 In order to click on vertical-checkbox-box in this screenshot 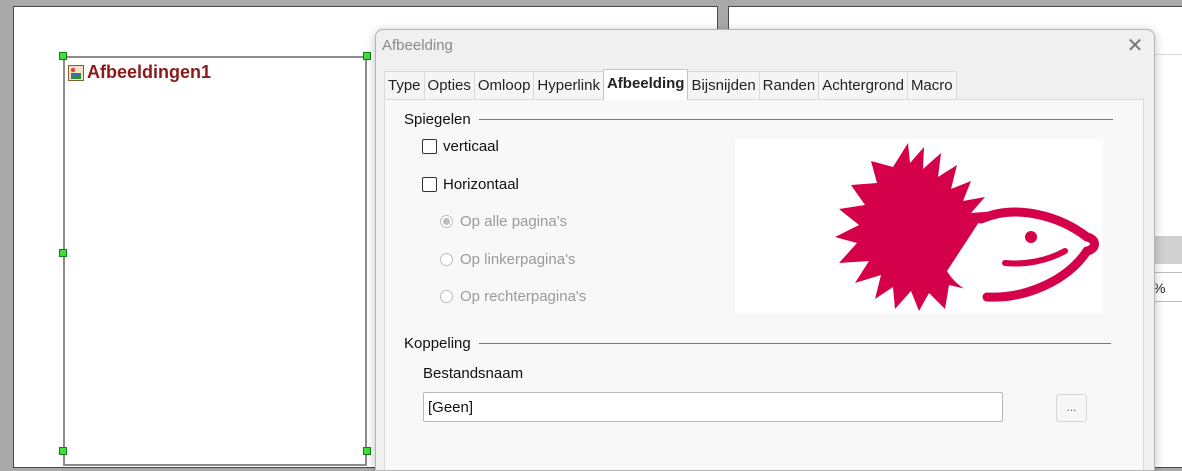, I will do `click(429, 146)`.